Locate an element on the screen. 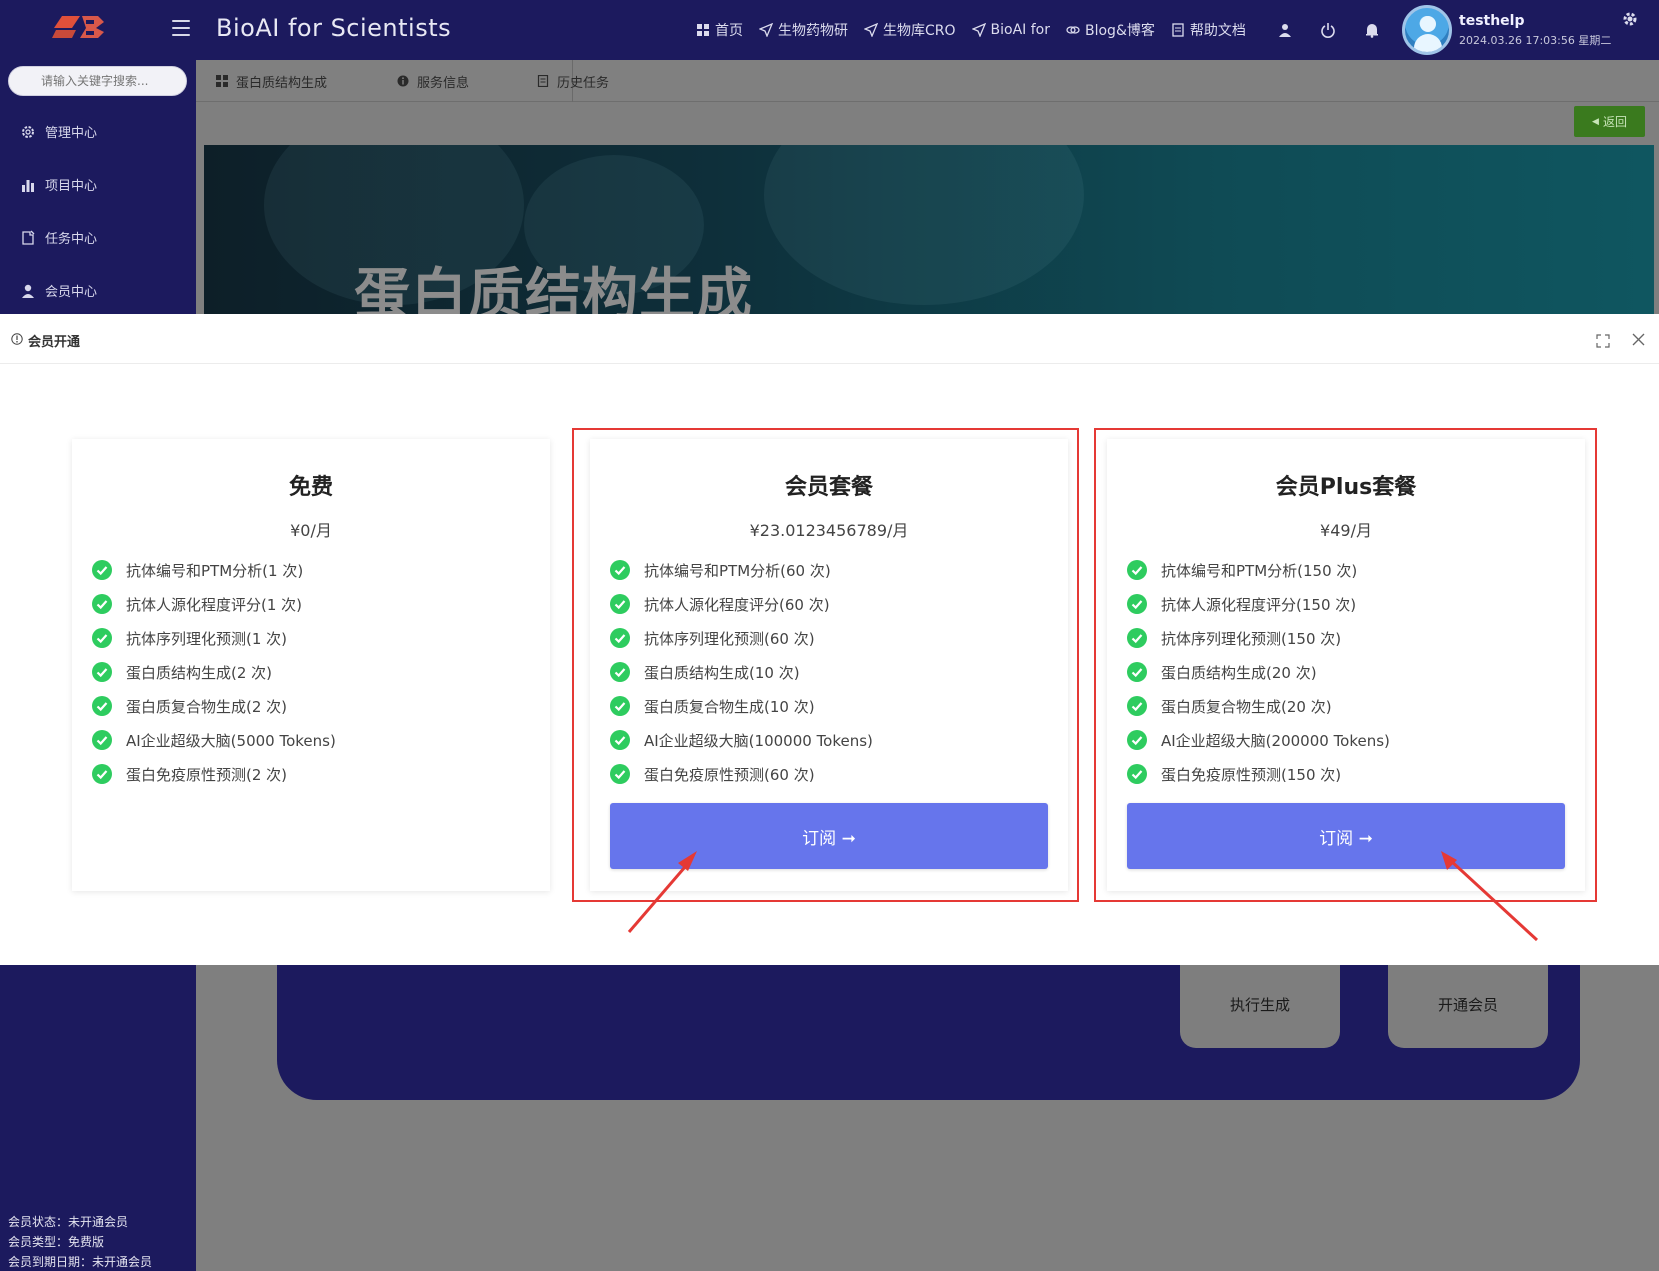 The width and height of the screenshot is (1659, 1271). sidebar-item-membership: 会员中心 is located at coordinates (58, 290).